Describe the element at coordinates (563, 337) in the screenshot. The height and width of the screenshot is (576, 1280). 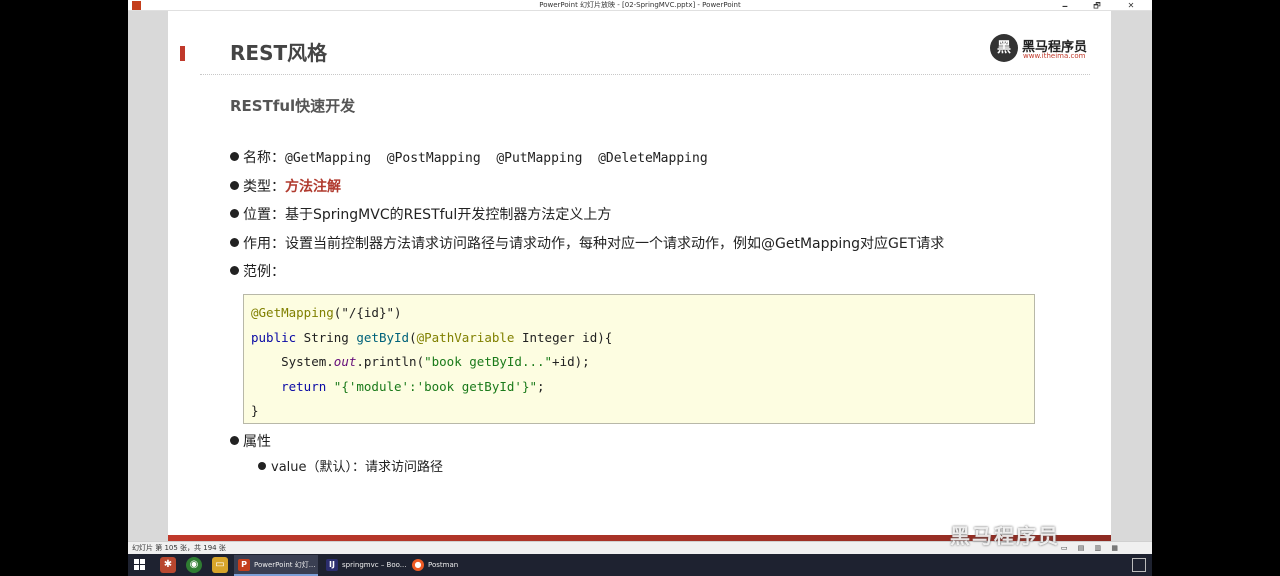
I see `code-text: Integer id){` at that location.